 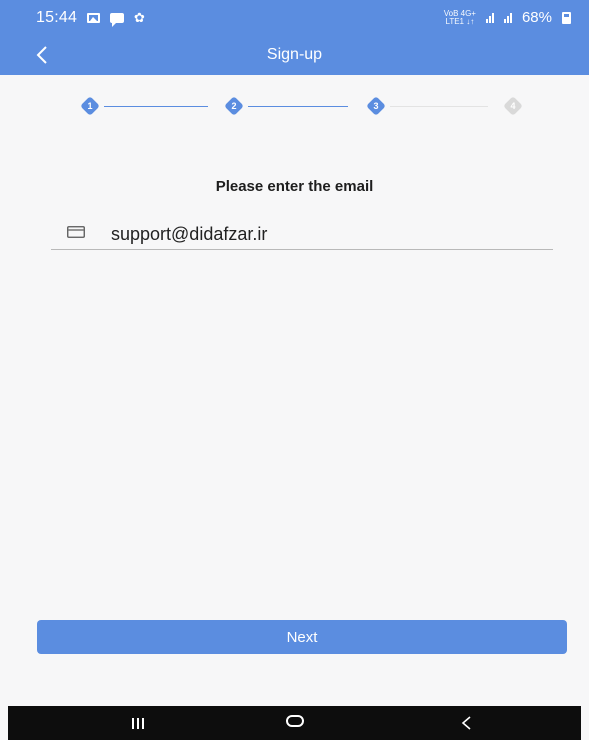 I want to click on status-right: VoB 4G+ LTE1 ↓↑ 68%, so click(x=507, y=17).